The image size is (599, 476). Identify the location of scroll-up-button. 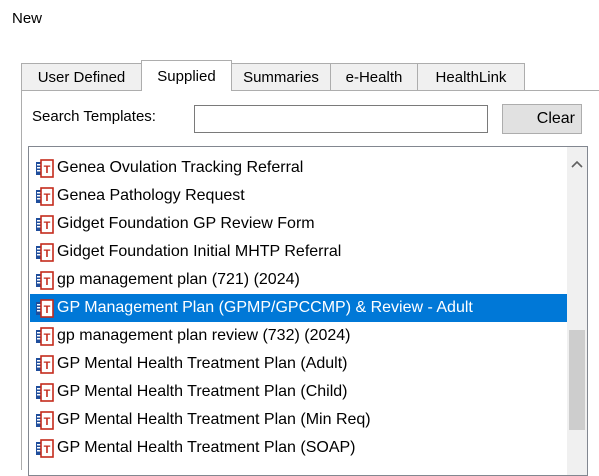
(577, 164).